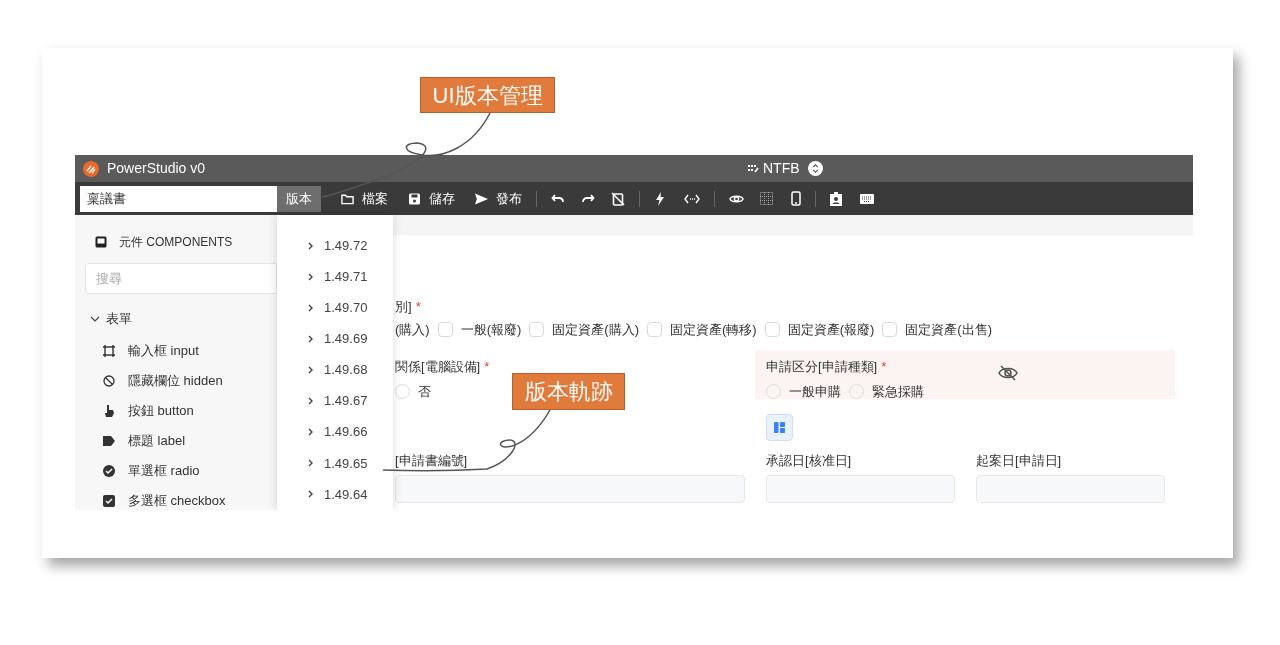  I want to click on version-item: 1.49.68, so click(346, 370).